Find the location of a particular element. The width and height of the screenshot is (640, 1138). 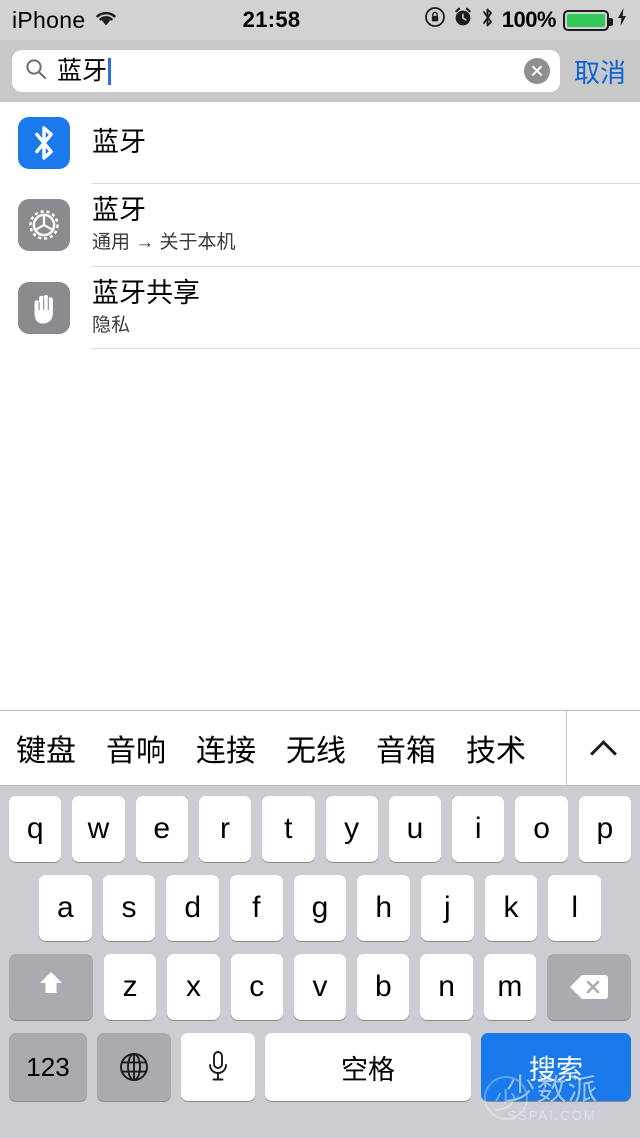

key-x: x is located at coordinates (193, 987).